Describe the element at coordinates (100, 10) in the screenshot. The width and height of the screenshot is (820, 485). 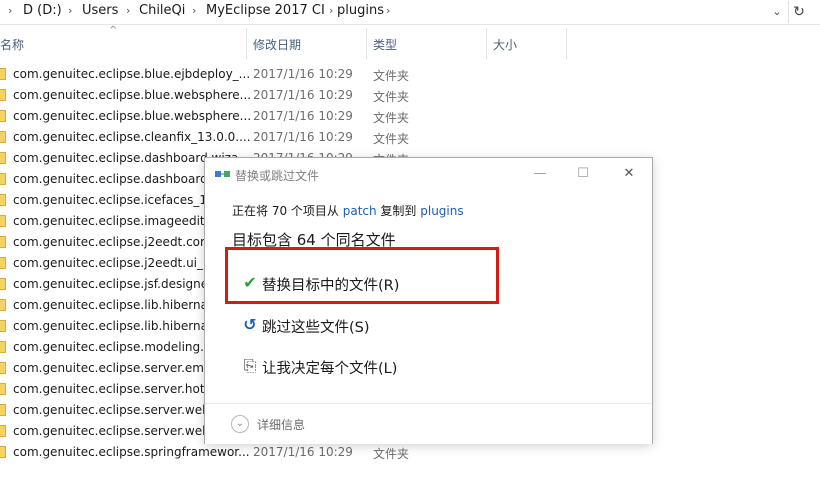
I see `breadcrumb-users: Users` at that location.